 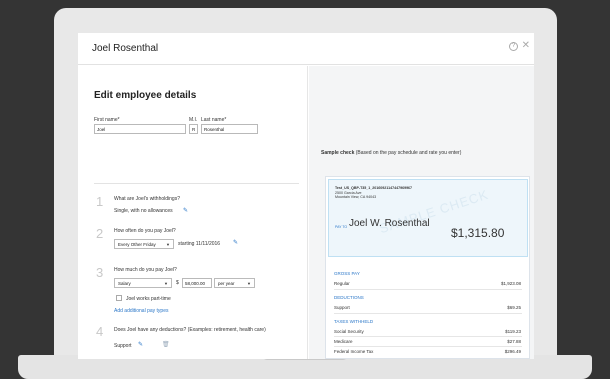 I want to click on edit-deduction-pencil-icon: ✎, so click(x=140, y=344).